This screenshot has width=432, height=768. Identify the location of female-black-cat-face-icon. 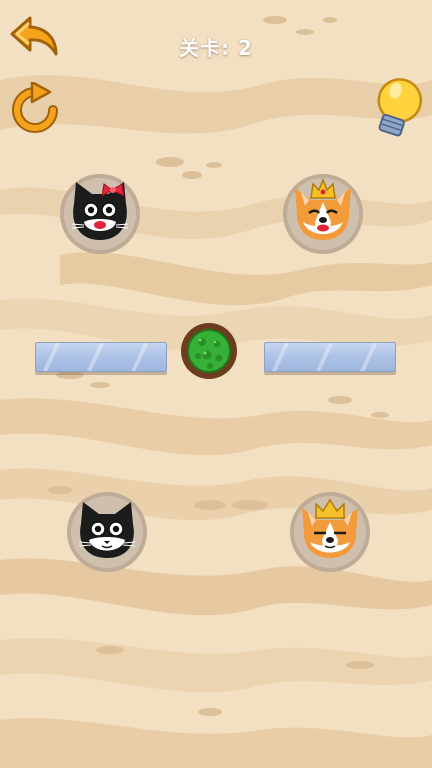
(100, 211).